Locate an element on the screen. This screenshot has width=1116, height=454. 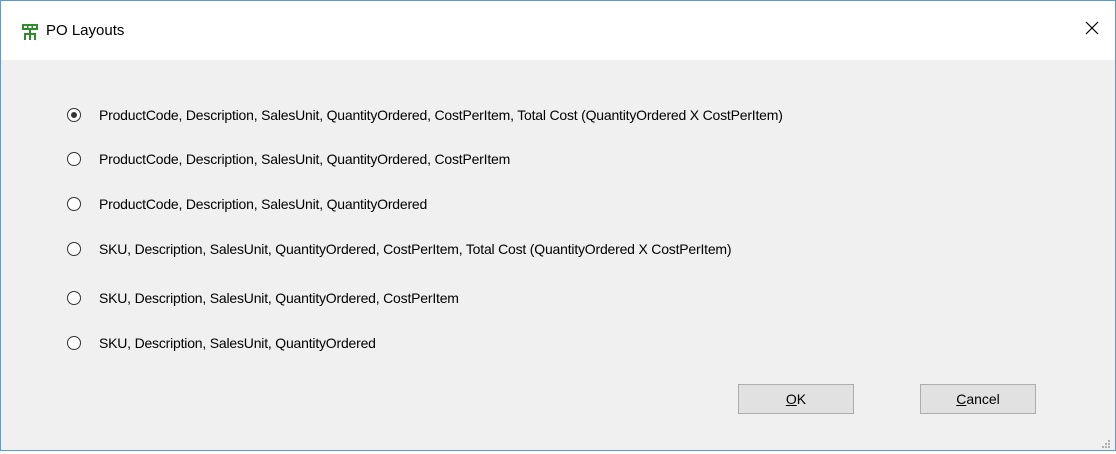
ok-label-rest: K is located at coordinates (801, 399).